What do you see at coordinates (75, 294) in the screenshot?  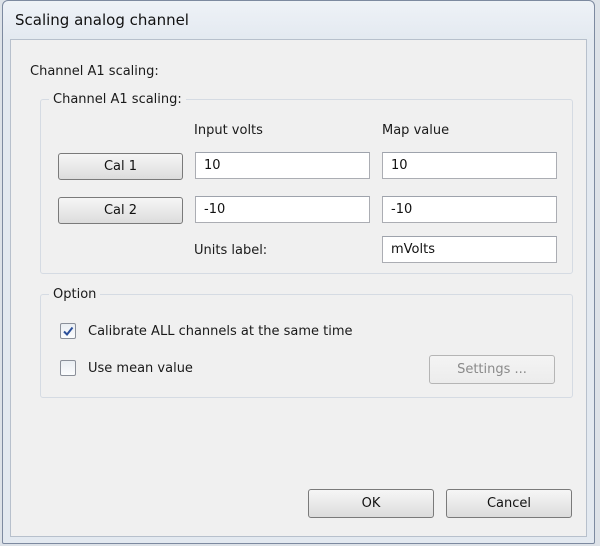 I see `option-legend: Option` at bounding box center [75, 294].